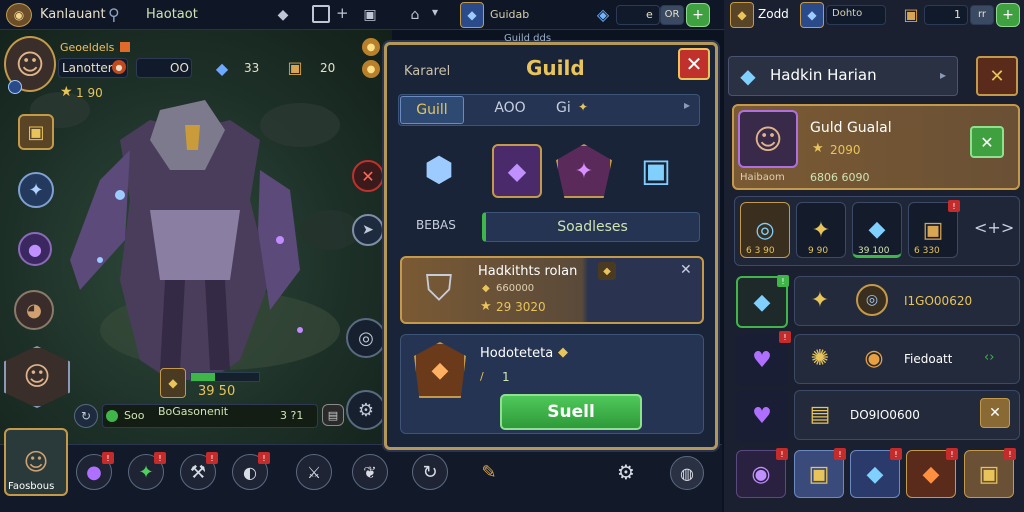  What do you see at coordinates (486, 306) in the screenshot?
I see `card-1-star-icon: ★` at bounding box center [486, 306].